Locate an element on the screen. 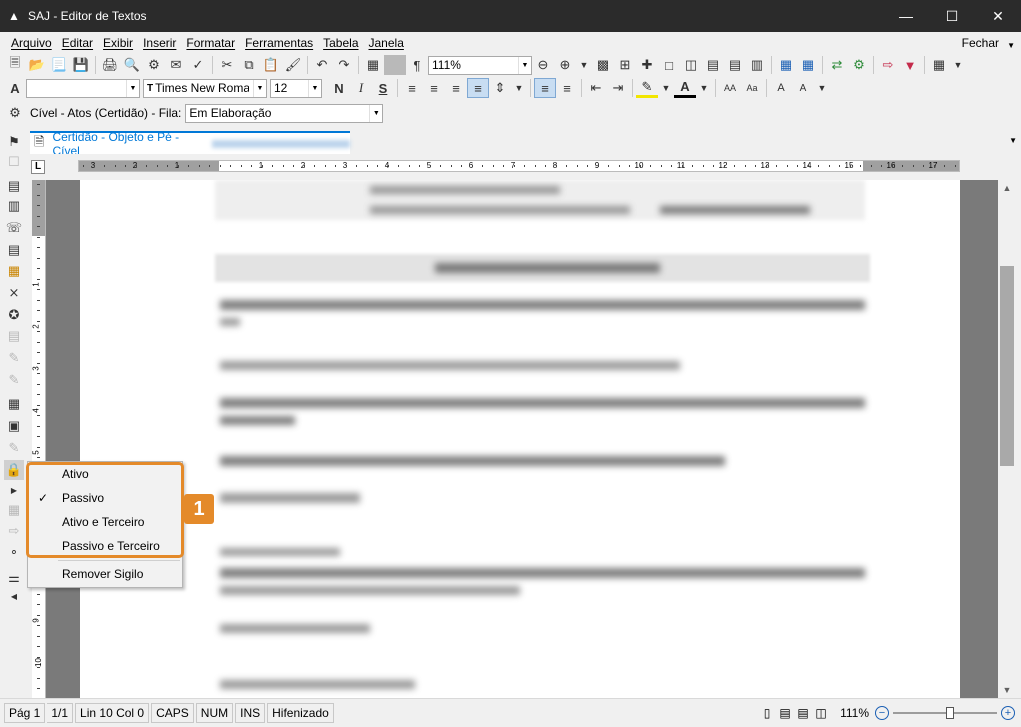  pilcrow-icon: ¶ is located at coordinates (417, 65).